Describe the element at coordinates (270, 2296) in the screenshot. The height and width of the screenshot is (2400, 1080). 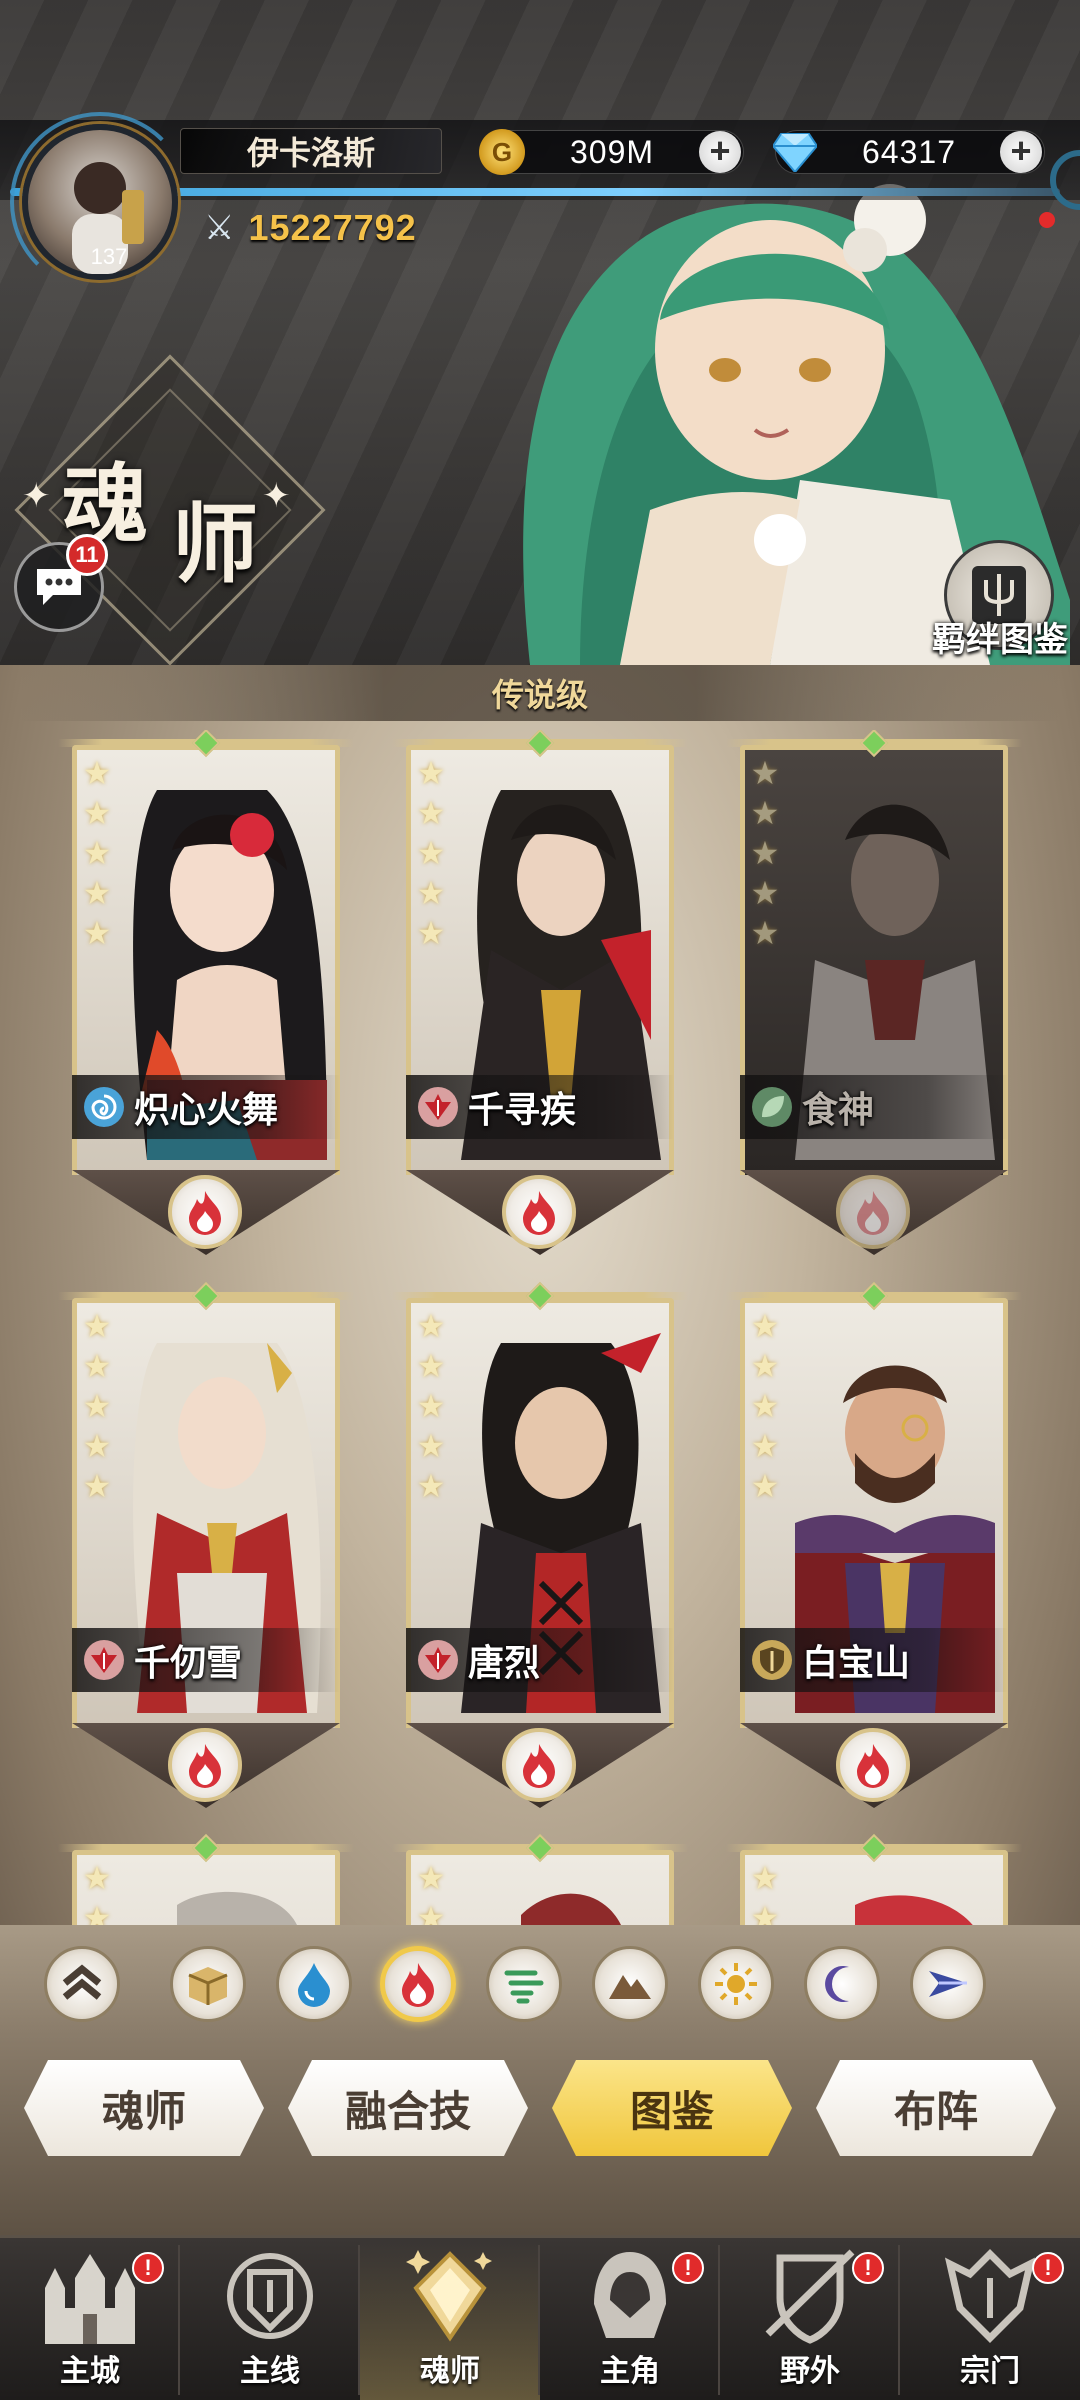
I see `story-emblem-icon` at that location.